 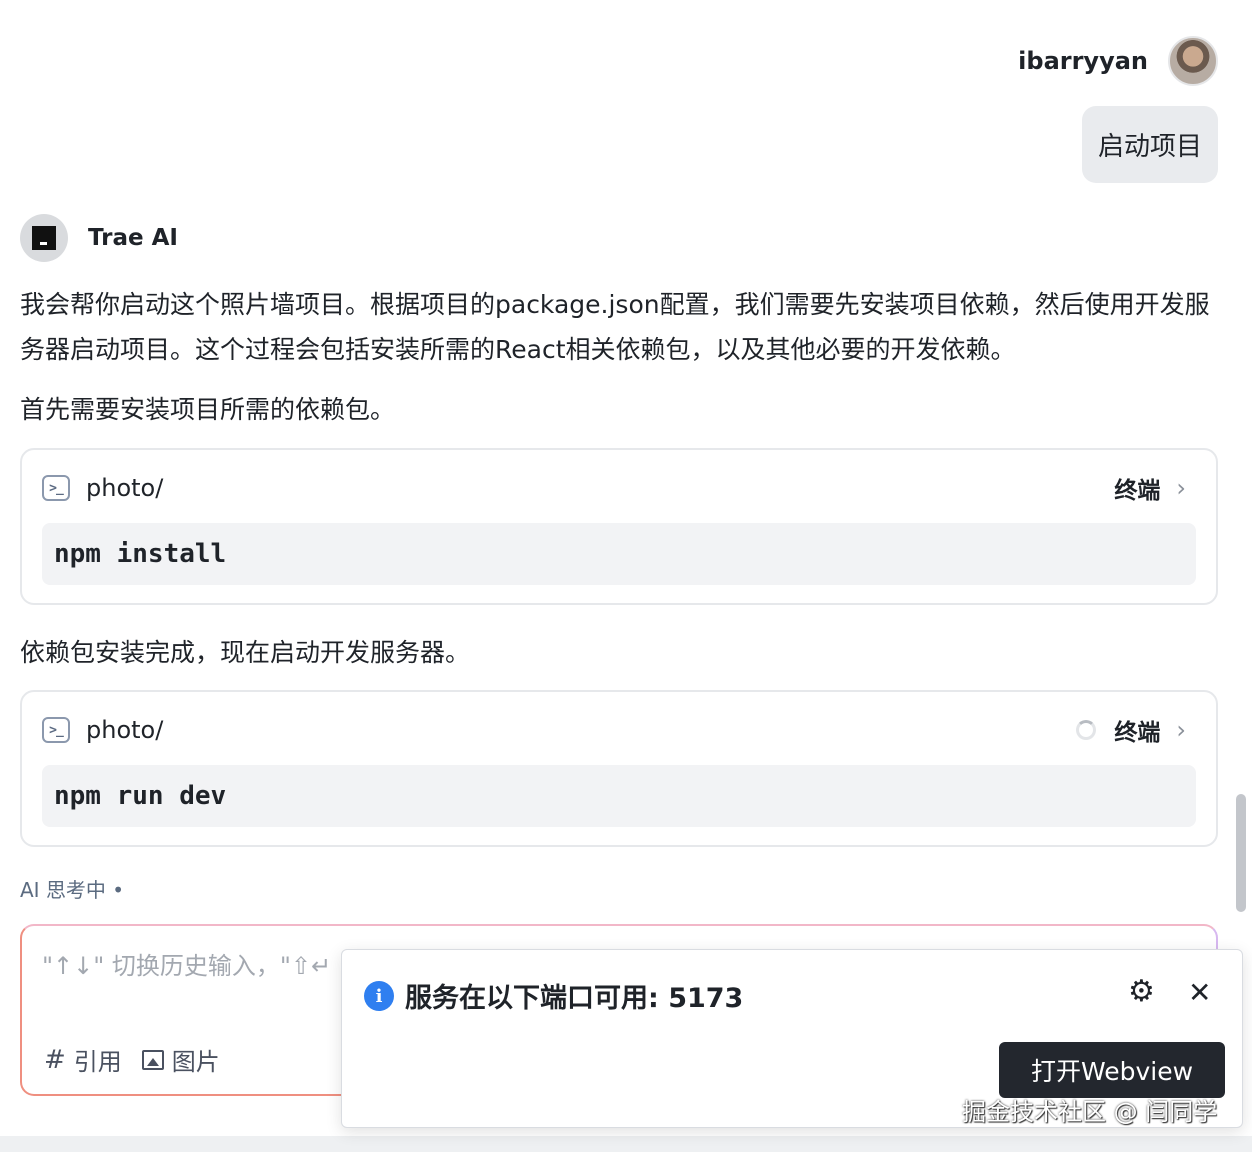 I want to click on hash-icon: #, so click(x=55, y=1059).